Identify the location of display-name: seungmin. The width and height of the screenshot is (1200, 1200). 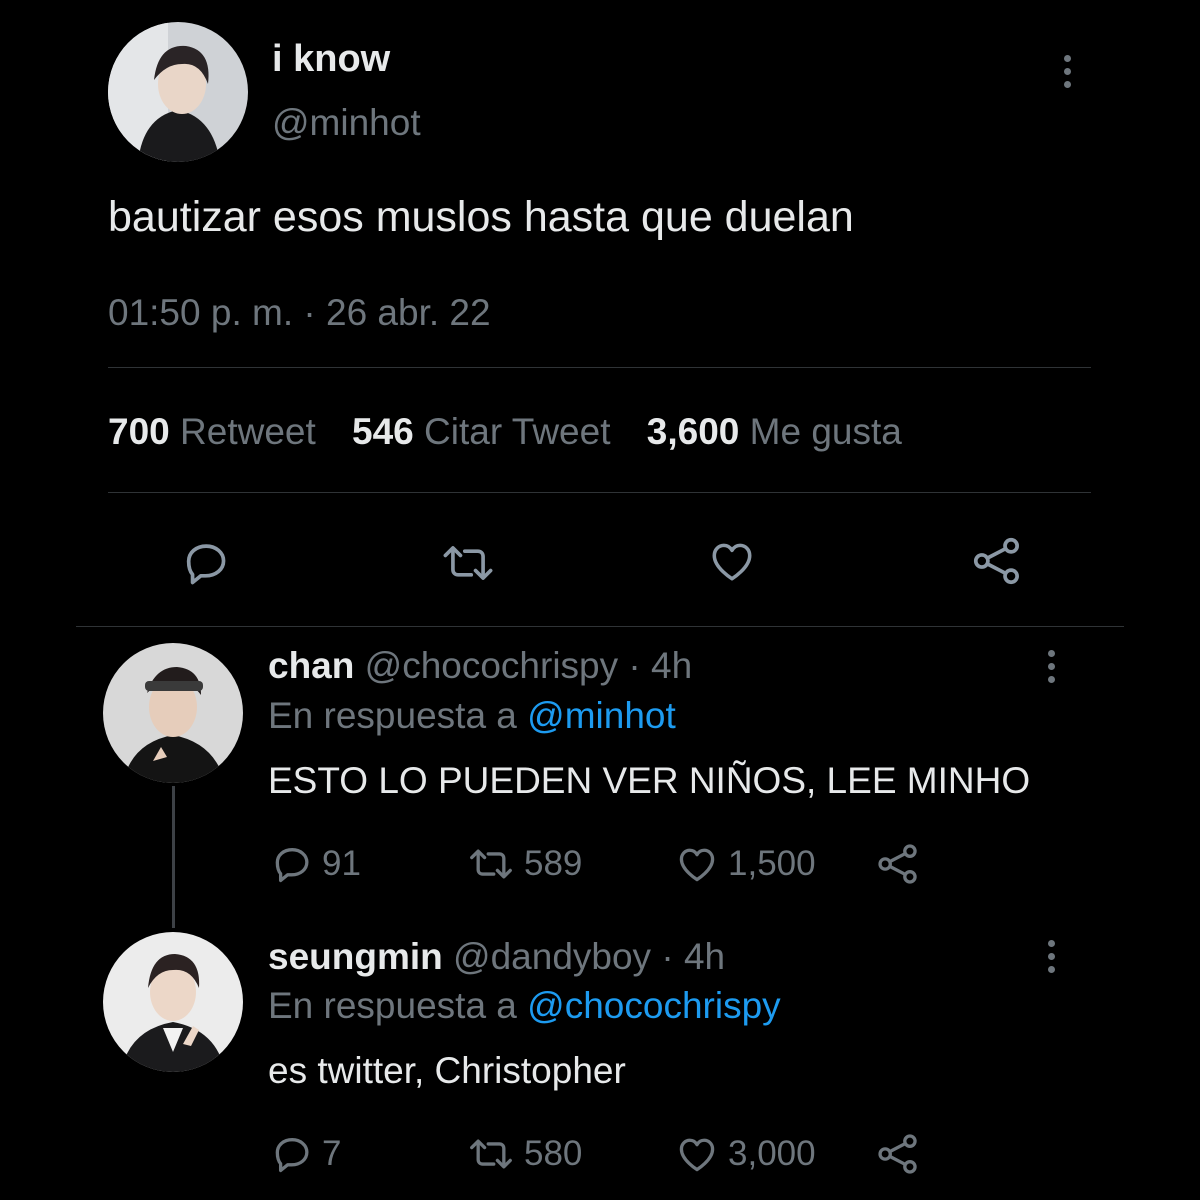
(355, 956).